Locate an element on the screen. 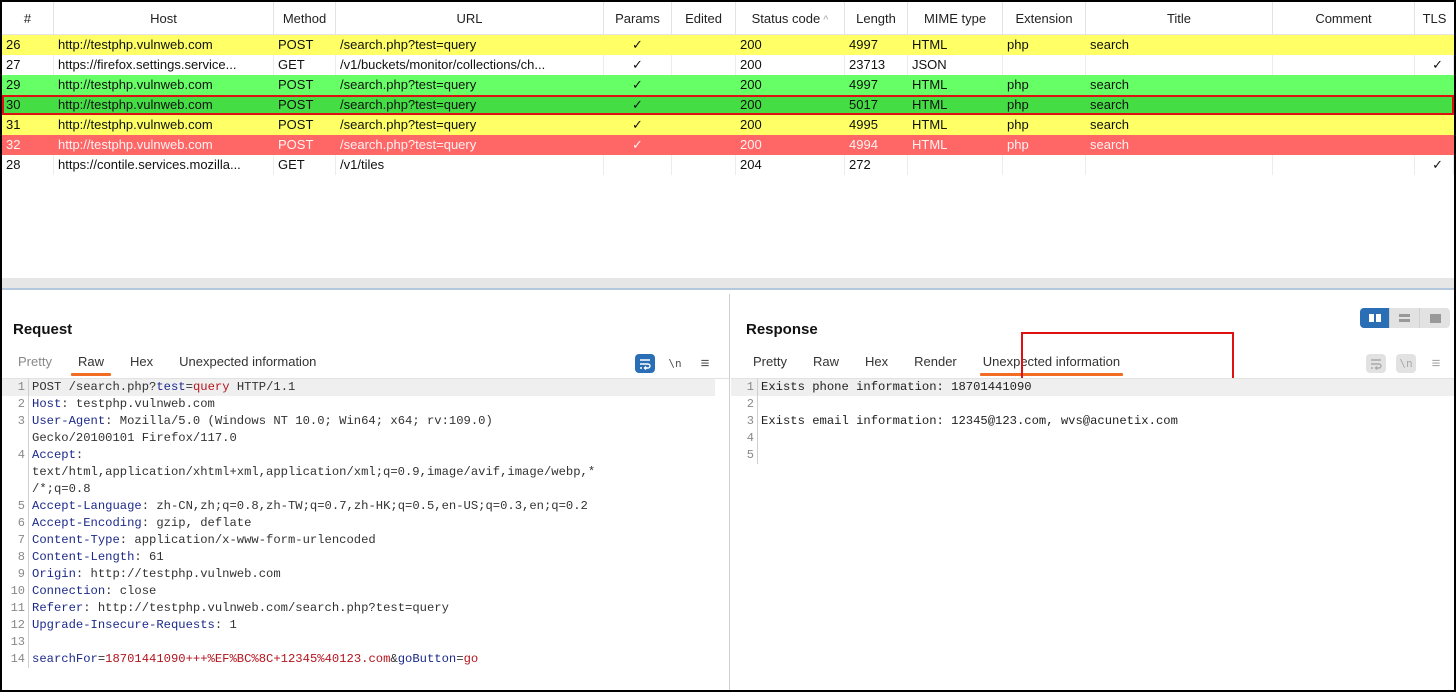 This screenshot has width=1456, height=692. pane-splitter is located at coordinates (728, 284).